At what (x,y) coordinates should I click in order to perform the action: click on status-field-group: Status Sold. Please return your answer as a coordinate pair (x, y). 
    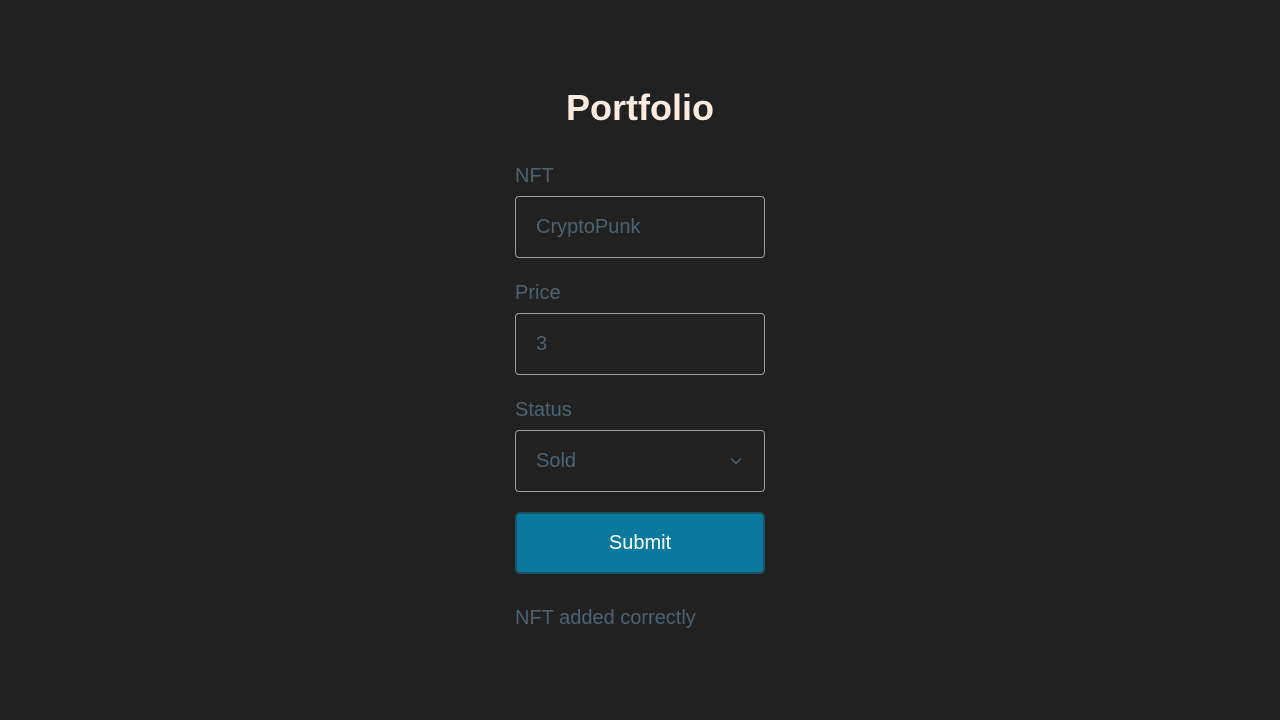
    Looking at the image, I should click on (640, 445).